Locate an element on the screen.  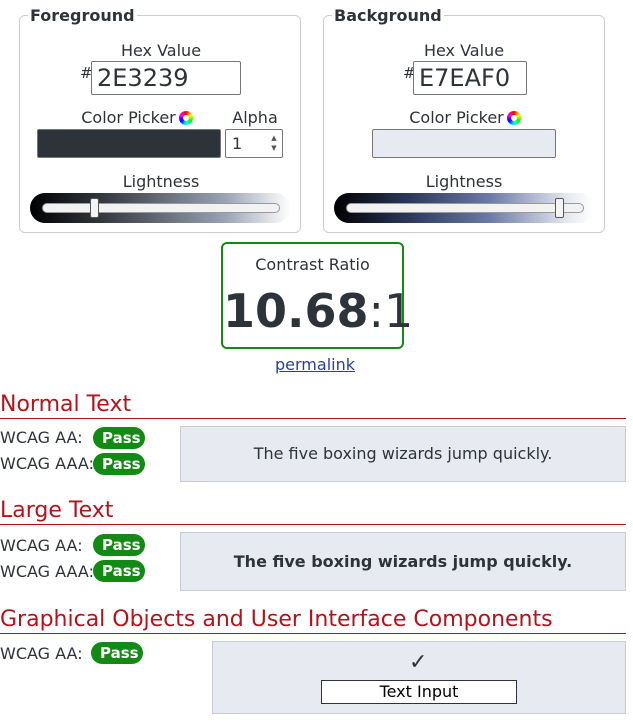
normal-text-sample: The five boxing wizards jump quickly. is located at coordinates (403, 453).